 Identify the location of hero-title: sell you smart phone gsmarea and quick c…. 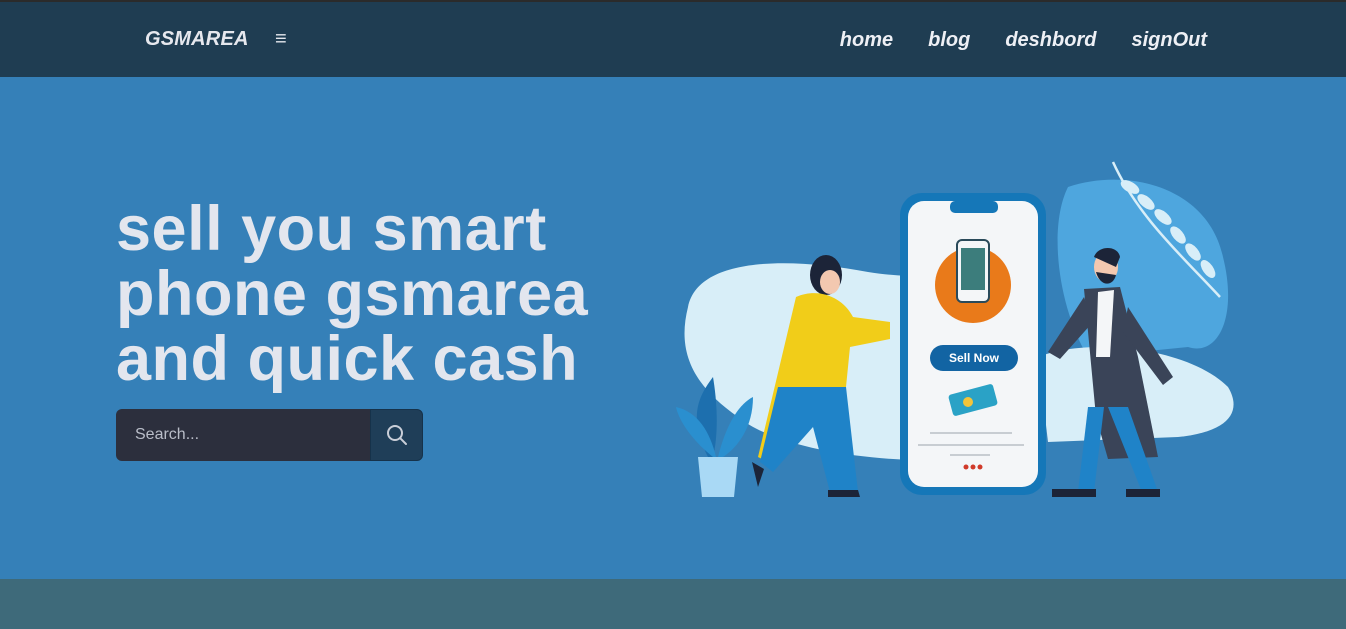
(352, 294).